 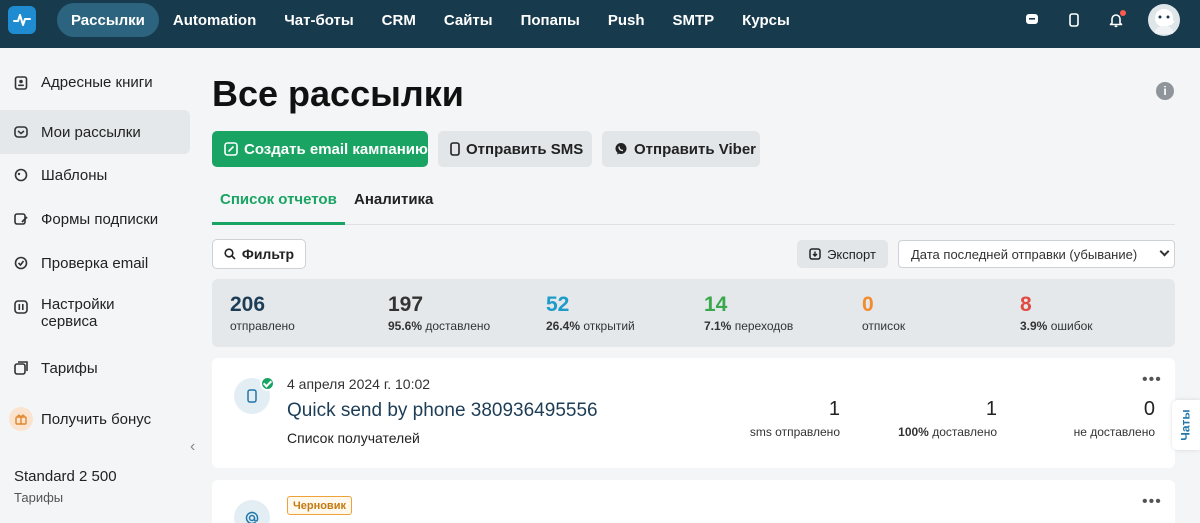 What do you see at coordinates (947, 418) in the screenshot?
I see `metric-delivered: 1 100% доставлено` at bounding box center [947, 418].